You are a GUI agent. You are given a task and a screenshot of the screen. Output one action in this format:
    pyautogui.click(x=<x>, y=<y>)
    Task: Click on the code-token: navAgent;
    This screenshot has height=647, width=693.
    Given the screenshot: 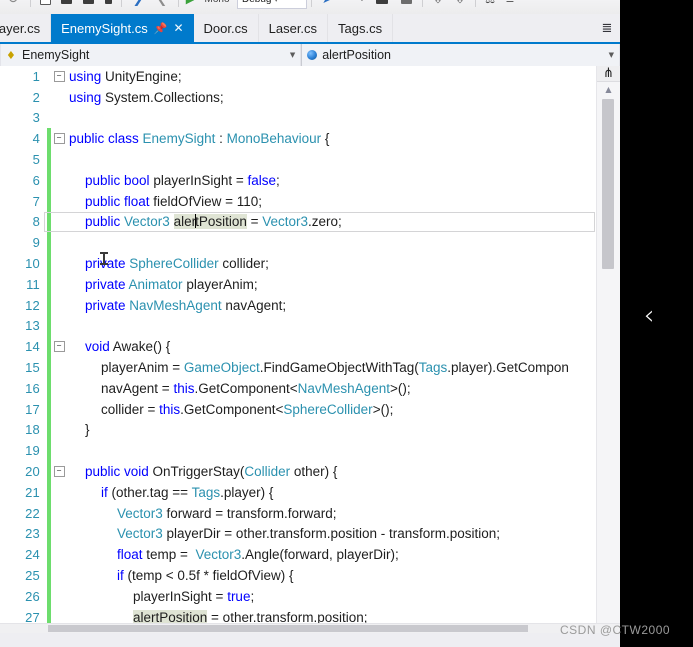 What is the action you would take?
    pyautogui.click(x=254, y=305)
    